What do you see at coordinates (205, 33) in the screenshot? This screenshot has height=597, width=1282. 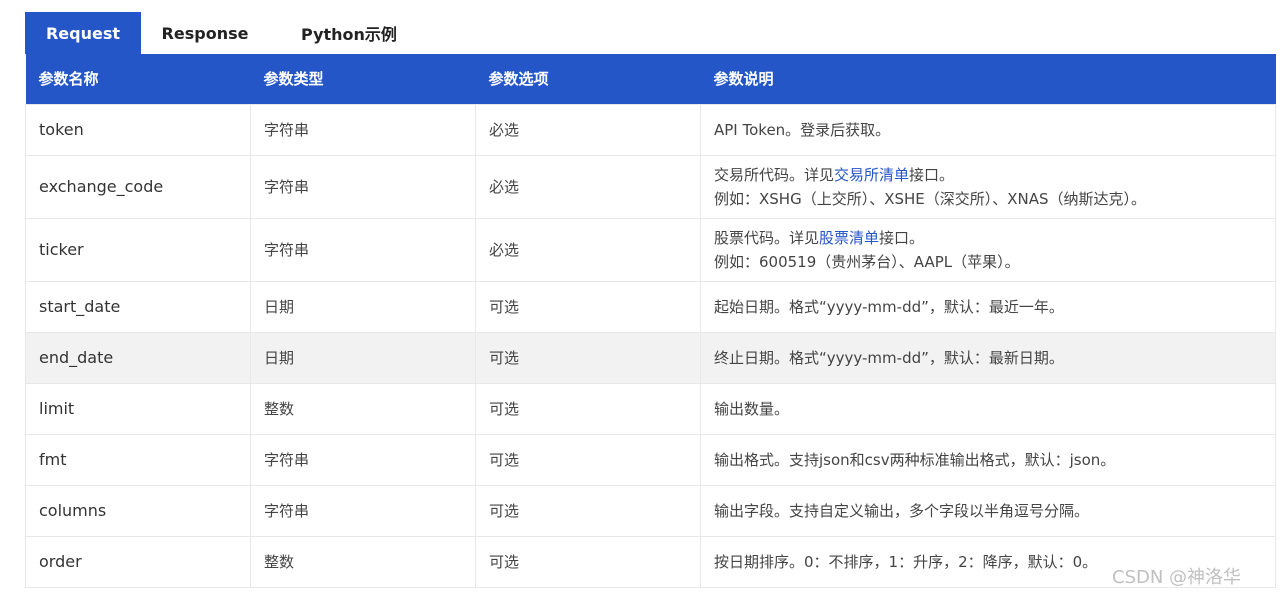 I see `tab-response: Response` at bounding box center [205, 33].